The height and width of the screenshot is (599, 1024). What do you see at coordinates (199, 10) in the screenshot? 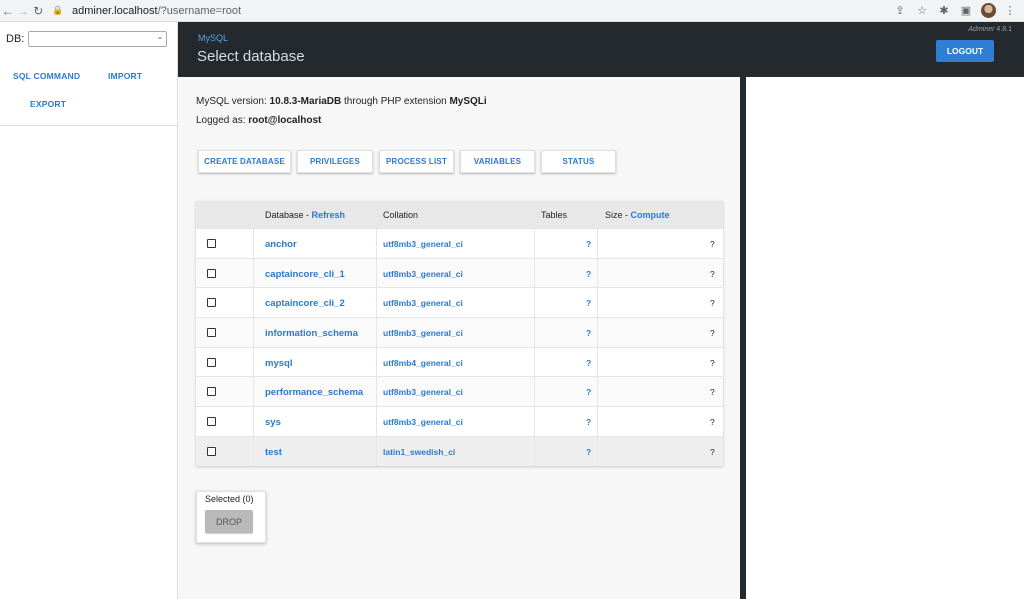
I see `url-path: /?username=root` at bounding box center [199, 10].